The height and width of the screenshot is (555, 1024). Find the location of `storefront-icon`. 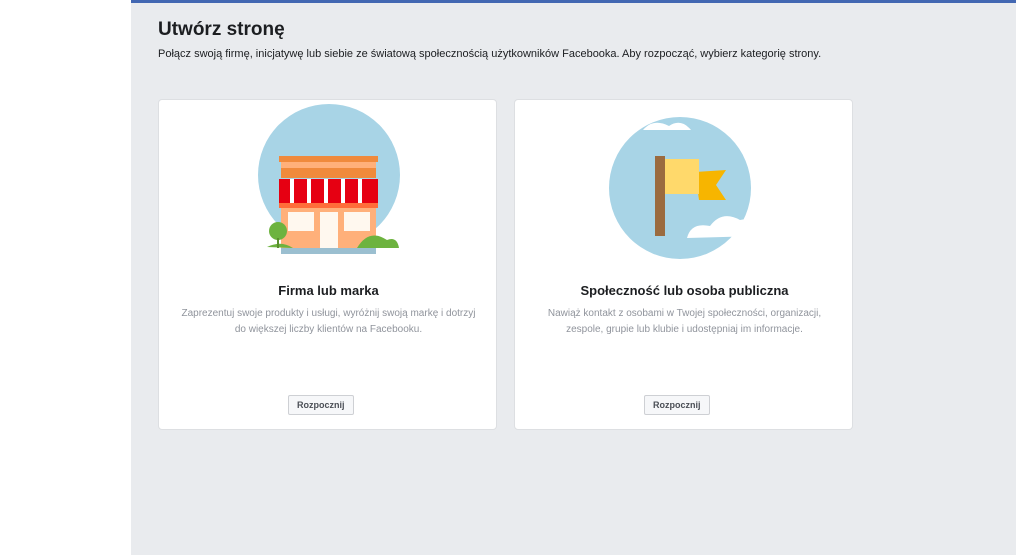

storefront-icon is located at coordinates (329, 179).